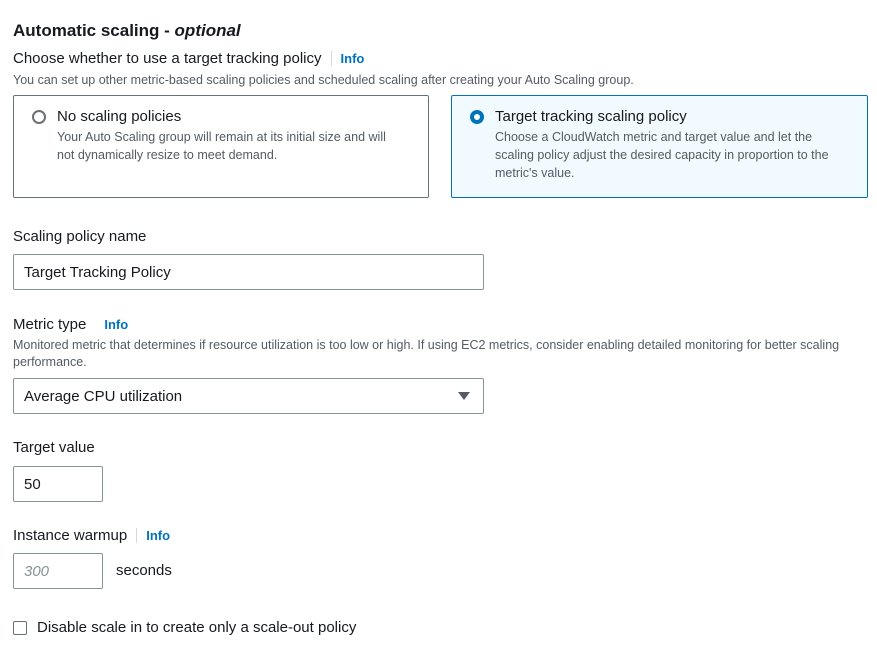 Image resolution: width=877 pixels, height=657 pixels. What do you see at coordinates (103, 396) in the screenshot?
I see `metric-type-selected-value: Average CPU utilization` at bounding box center [103, 396].